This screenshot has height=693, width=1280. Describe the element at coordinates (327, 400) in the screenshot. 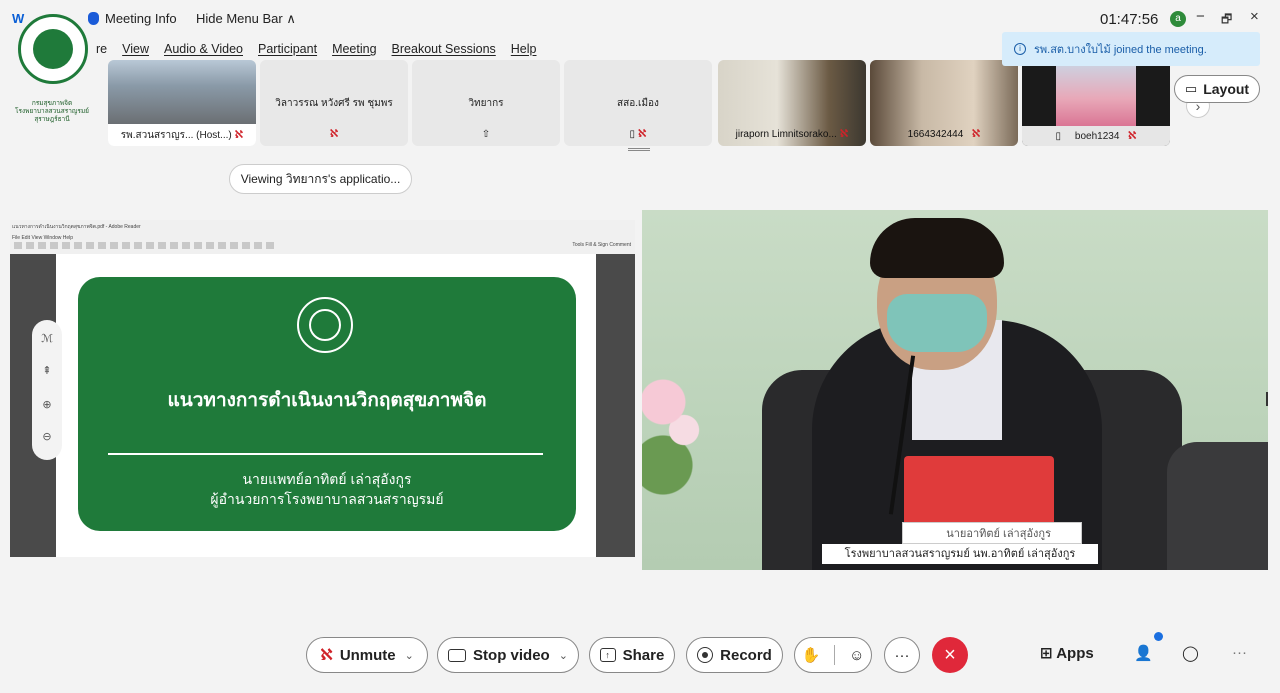

I see `slide-title: แนวทางการดำเนินงานวิกฤตสุขภาพจิต` at that location.